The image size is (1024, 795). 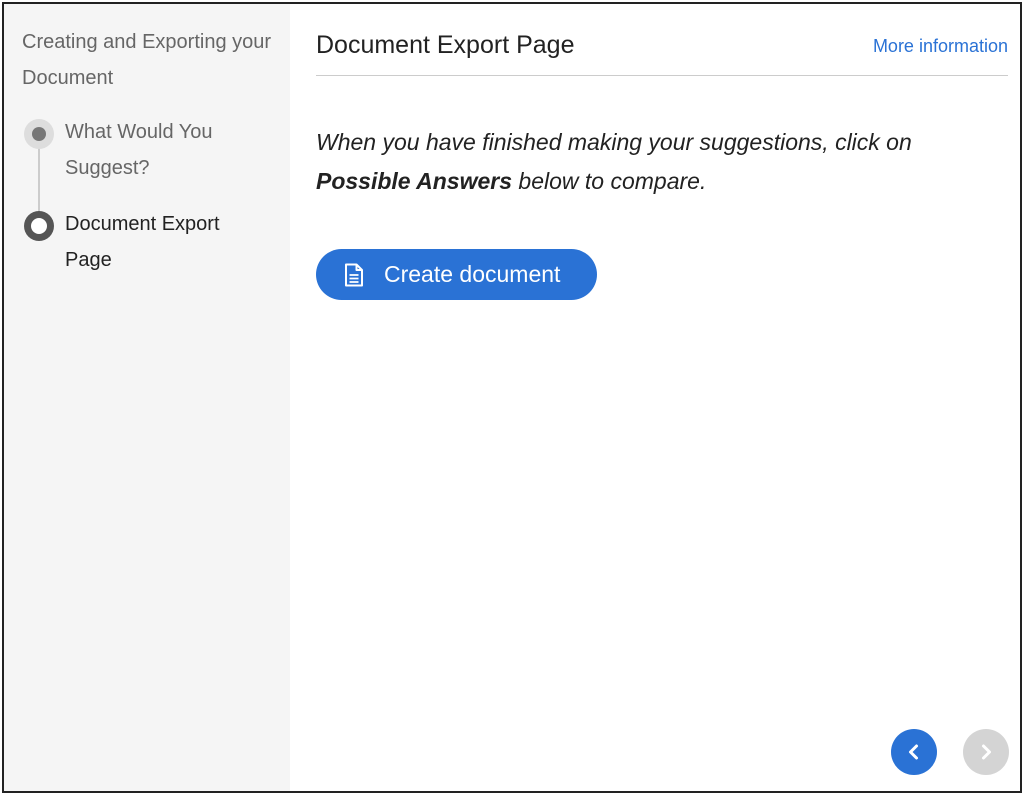 What do you see at coordinates (445, 45) in the screenshot?
I see `page-title: Document Export Page` at bounding box center [445, 45].